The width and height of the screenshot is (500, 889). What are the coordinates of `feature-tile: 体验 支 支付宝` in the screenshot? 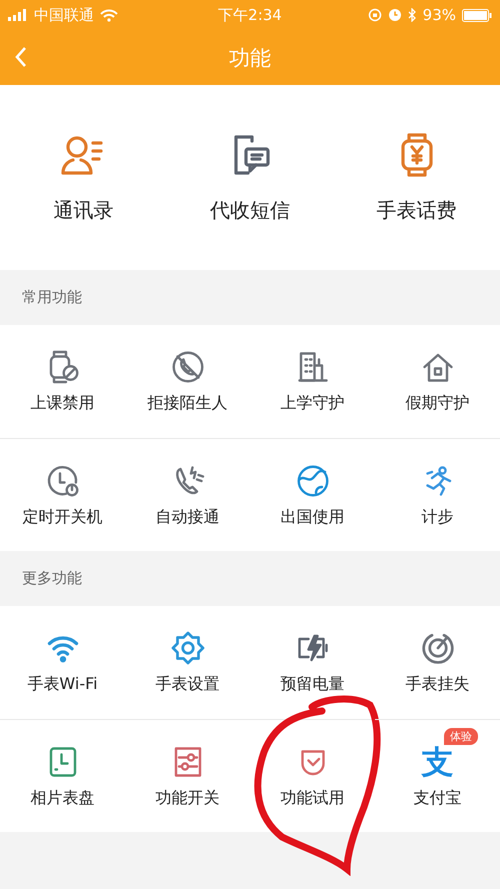 It's located at (437, 775).